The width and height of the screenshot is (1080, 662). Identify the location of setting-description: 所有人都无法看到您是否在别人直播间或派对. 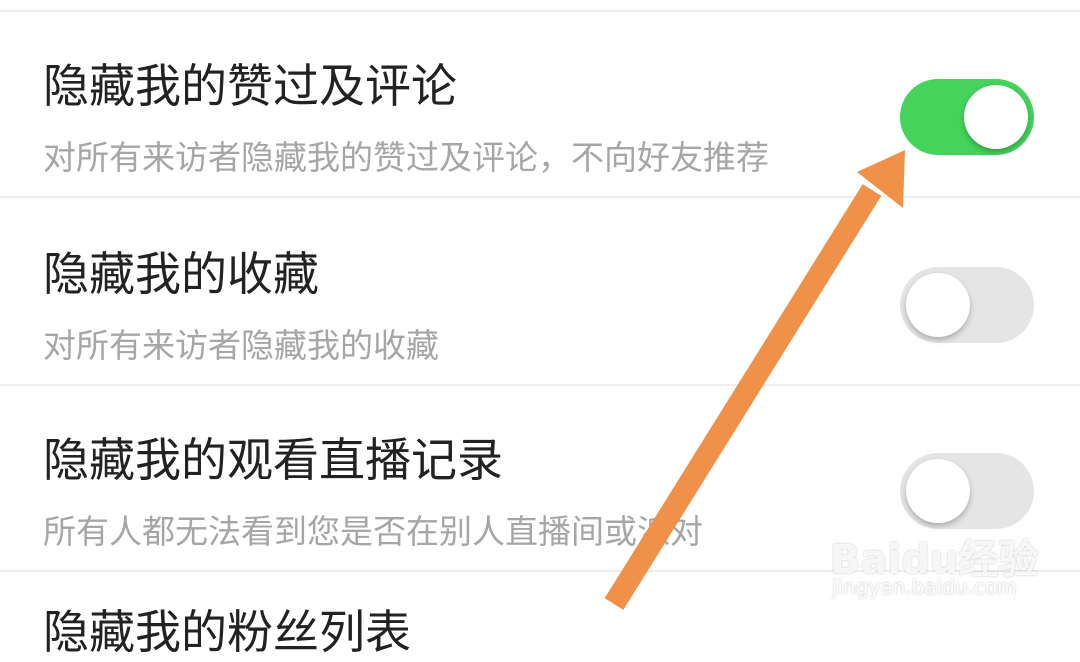
(373, 531).